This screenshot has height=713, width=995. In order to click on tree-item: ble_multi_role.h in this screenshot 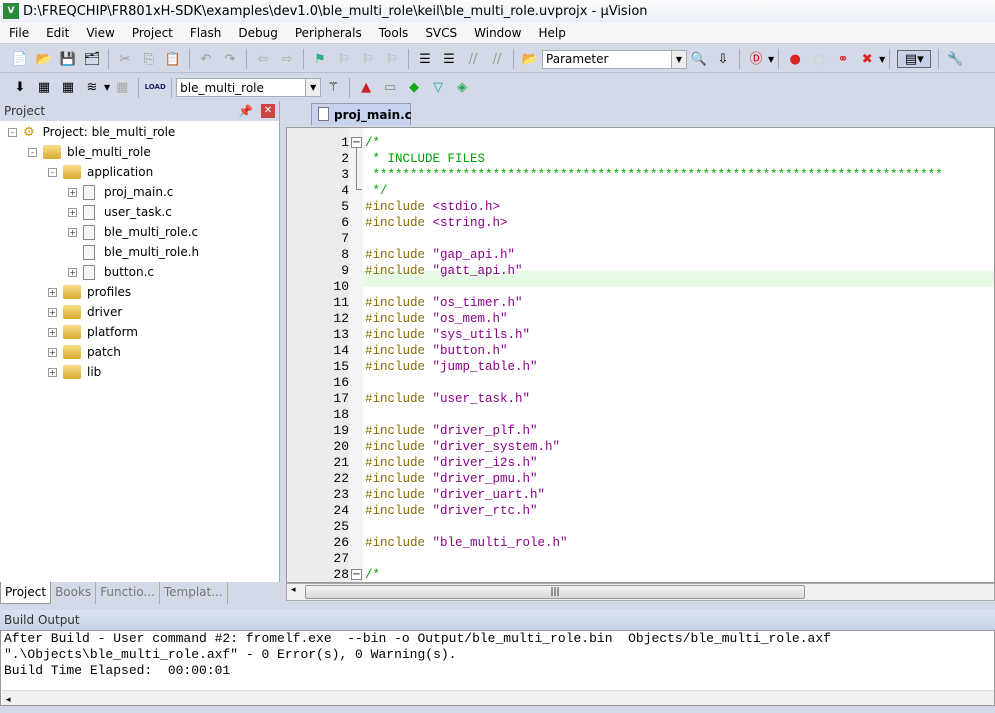, I will do `click(133, 252)`.